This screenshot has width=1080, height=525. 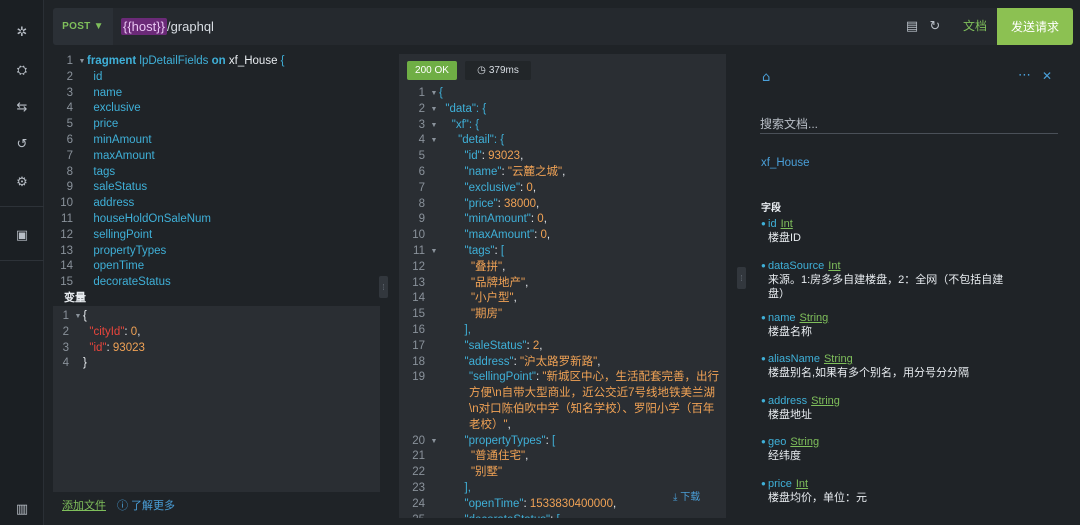 I want to click on code-content: id, so click(x=94, y=78).